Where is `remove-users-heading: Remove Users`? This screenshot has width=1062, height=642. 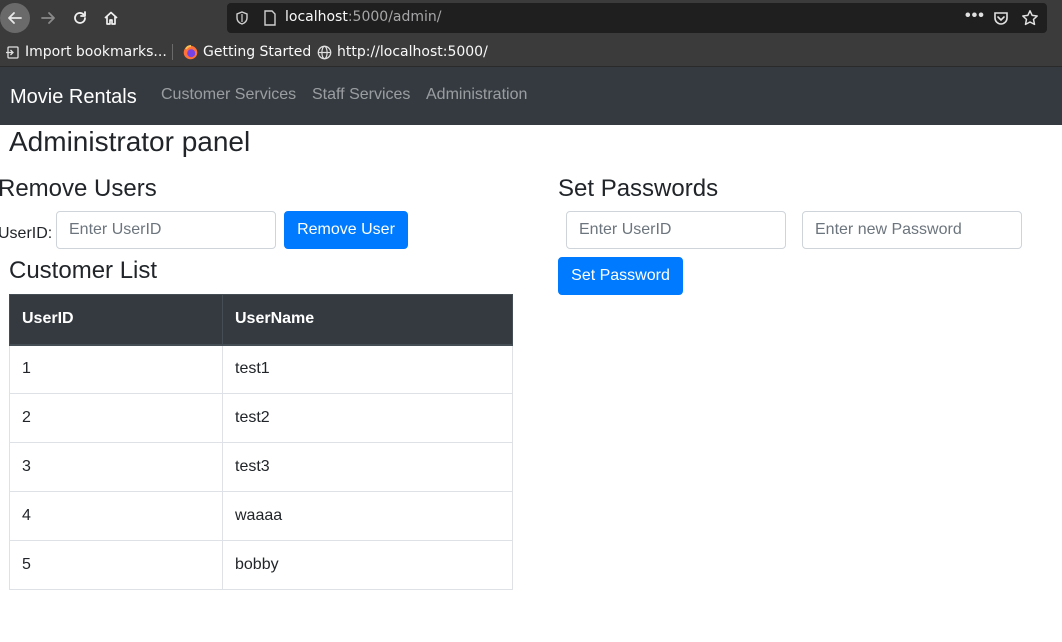 remove-users-heading: Remove Users is located at coordinates (78, 188).